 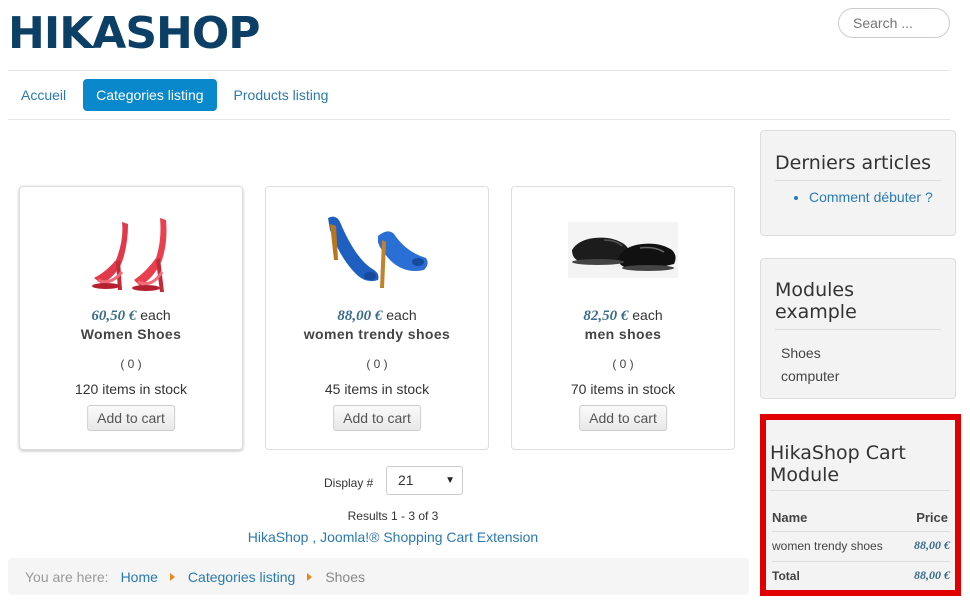 What do you see at coordinates (928, 519) in the screenshot?
I see `cart-header-price: Price` at bounding box center [928, 519].